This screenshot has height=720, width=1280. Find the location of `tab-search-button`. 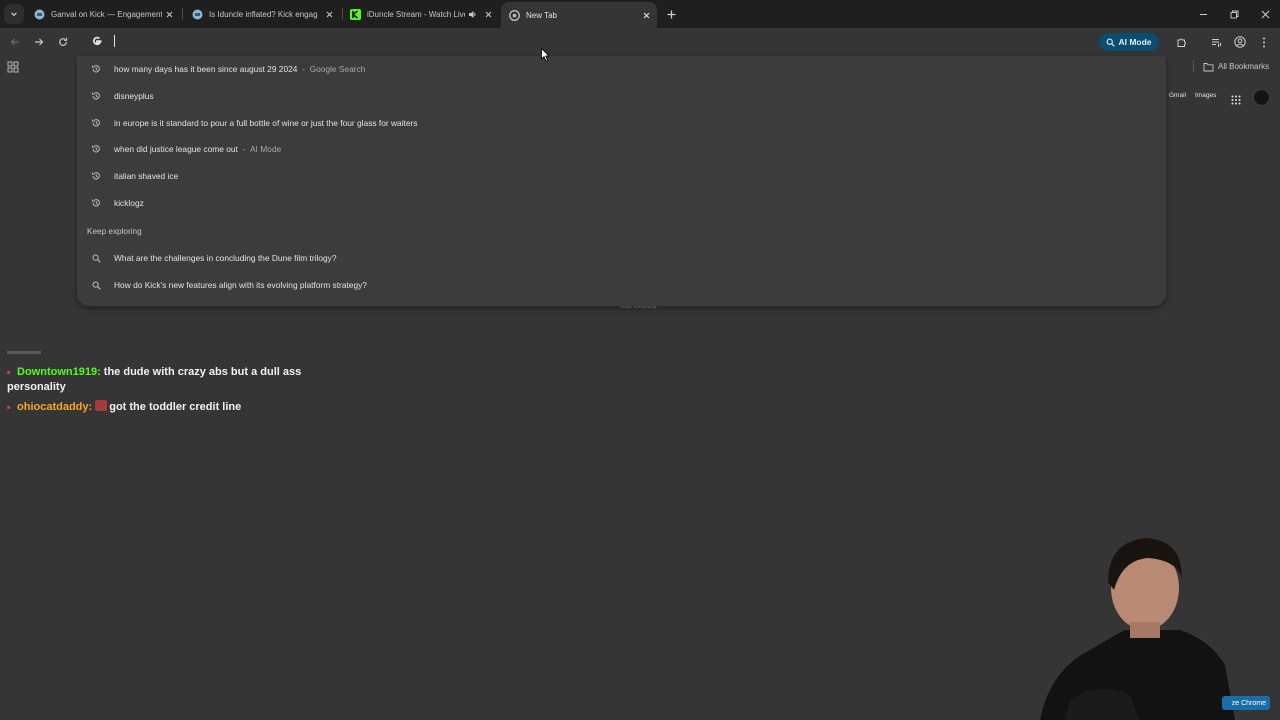

tab-search-button is located at coordinates (14, 14).